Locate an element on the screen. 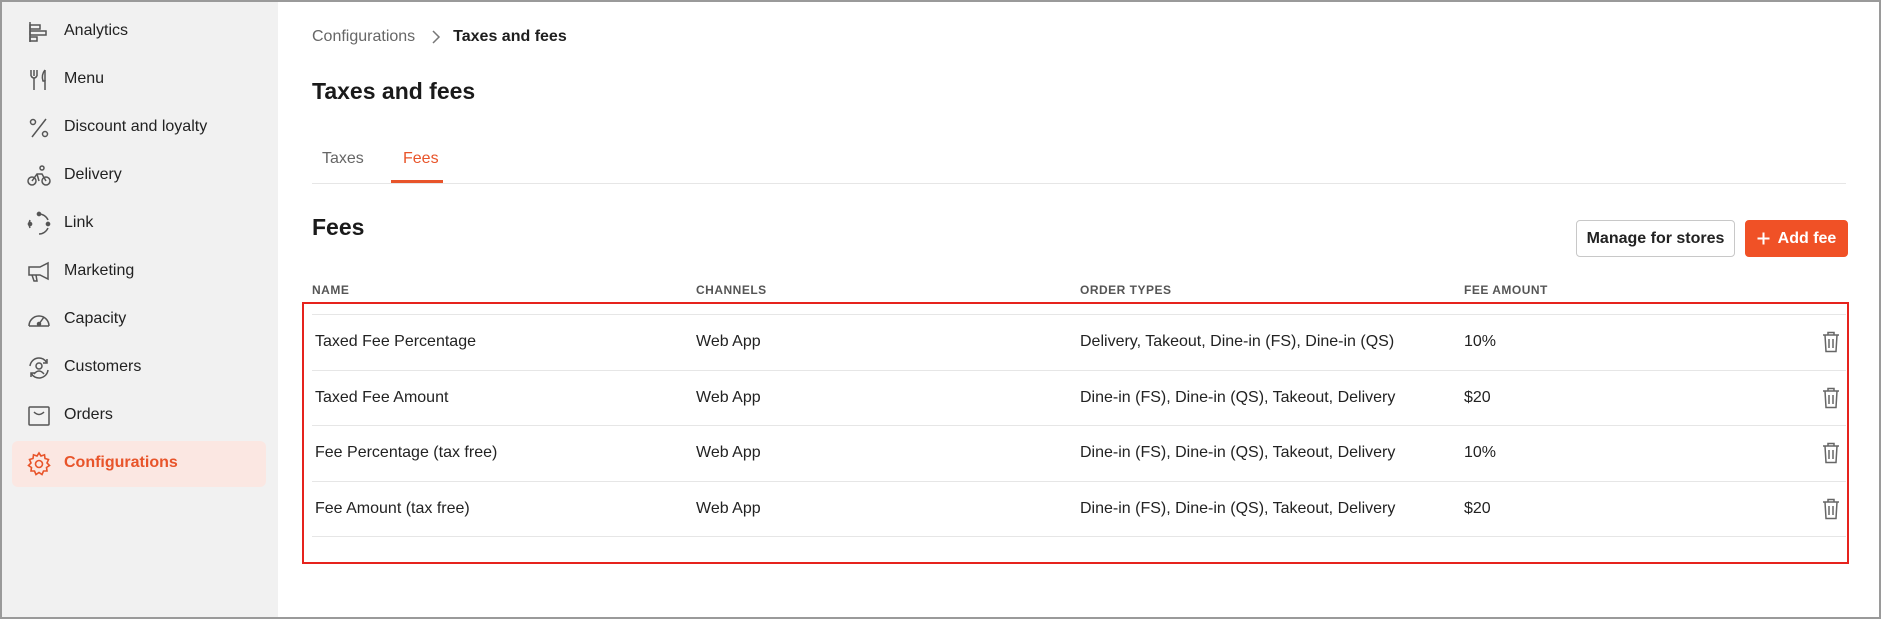 This screenshot has width=1881, height=619. fees-section-title: Fees is located at coordinates (338, 227).